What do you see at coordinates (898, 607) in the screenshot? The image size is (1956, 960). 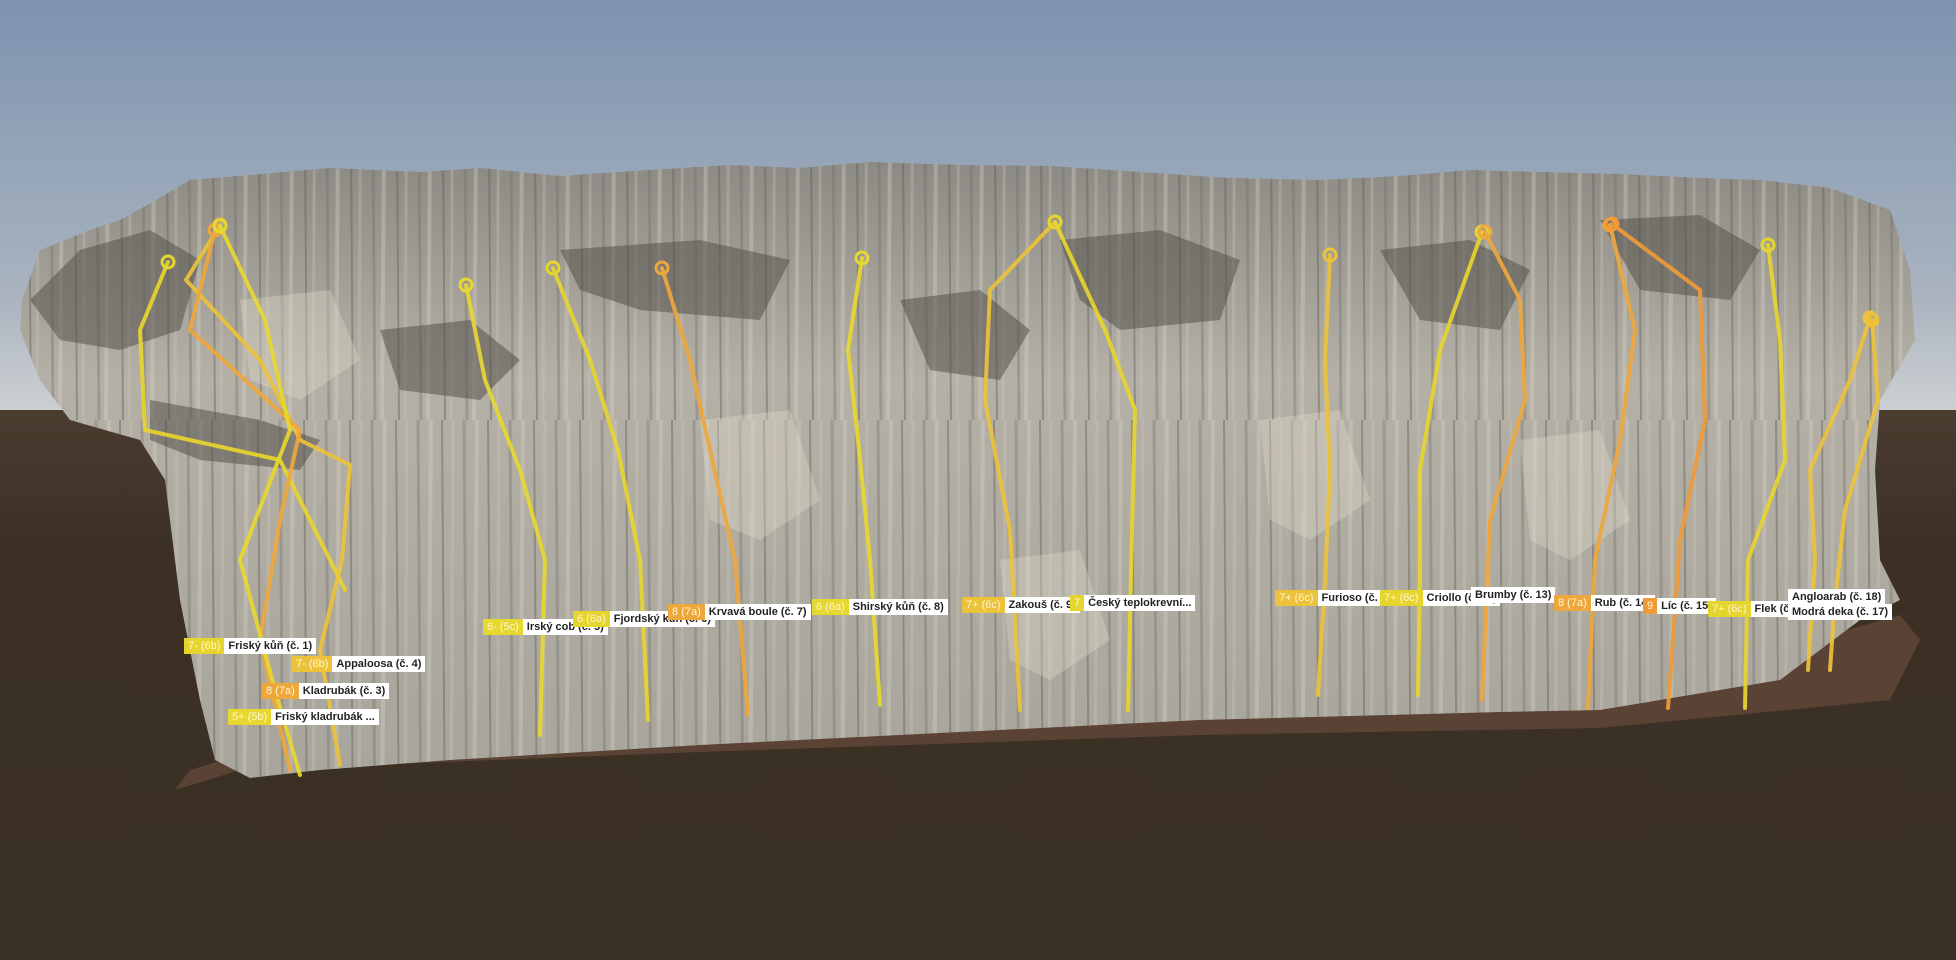 I see `route-name: Shirský kůň (č. 8)` at bounding box center [898, 607].